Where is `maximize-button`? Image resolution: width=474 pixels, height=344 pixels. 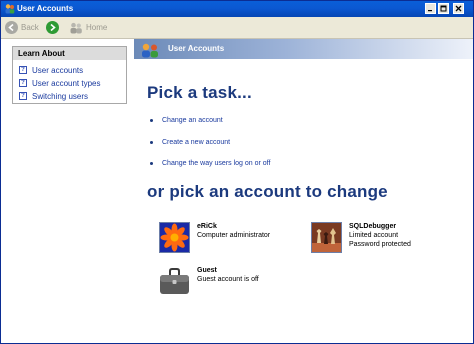 maximize-button is located at coordinates (443, 8).